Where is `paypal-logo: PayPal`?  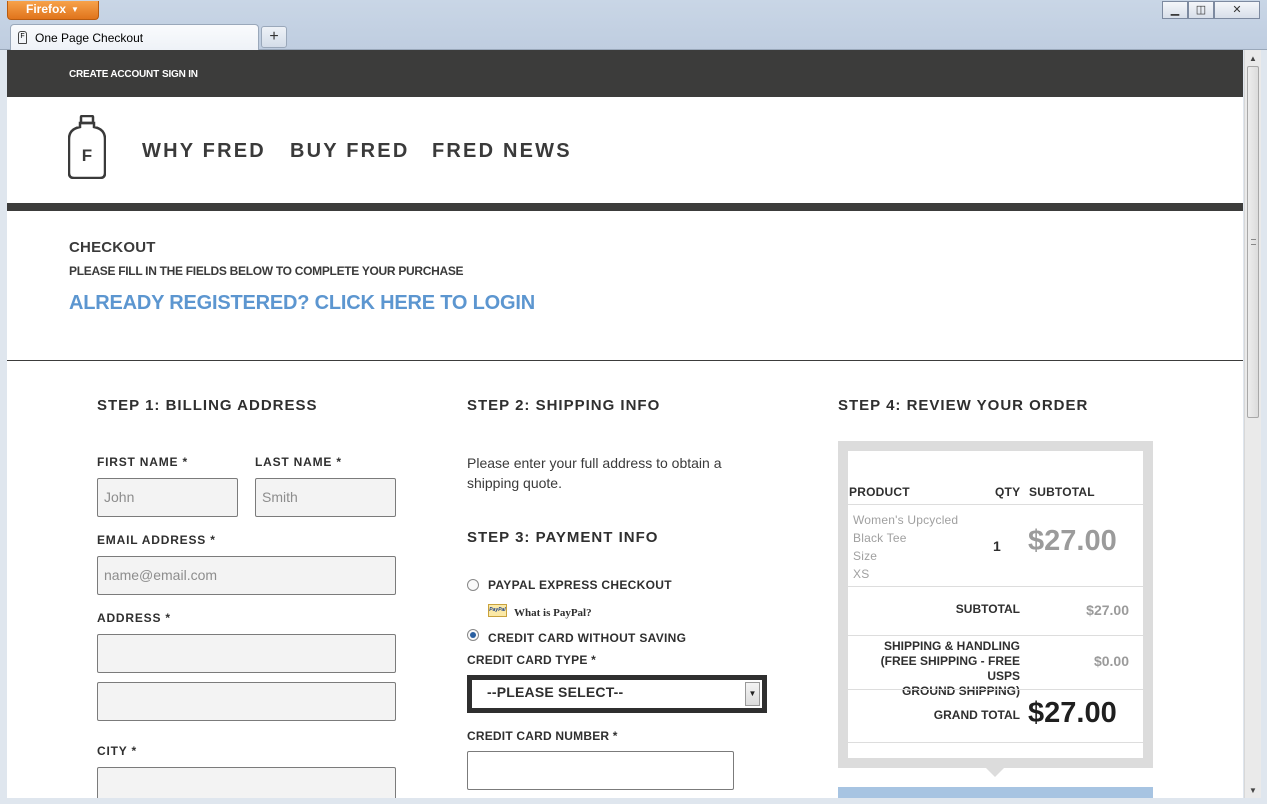
paypal-logo: PayPal is located at coordinates (497, 610).